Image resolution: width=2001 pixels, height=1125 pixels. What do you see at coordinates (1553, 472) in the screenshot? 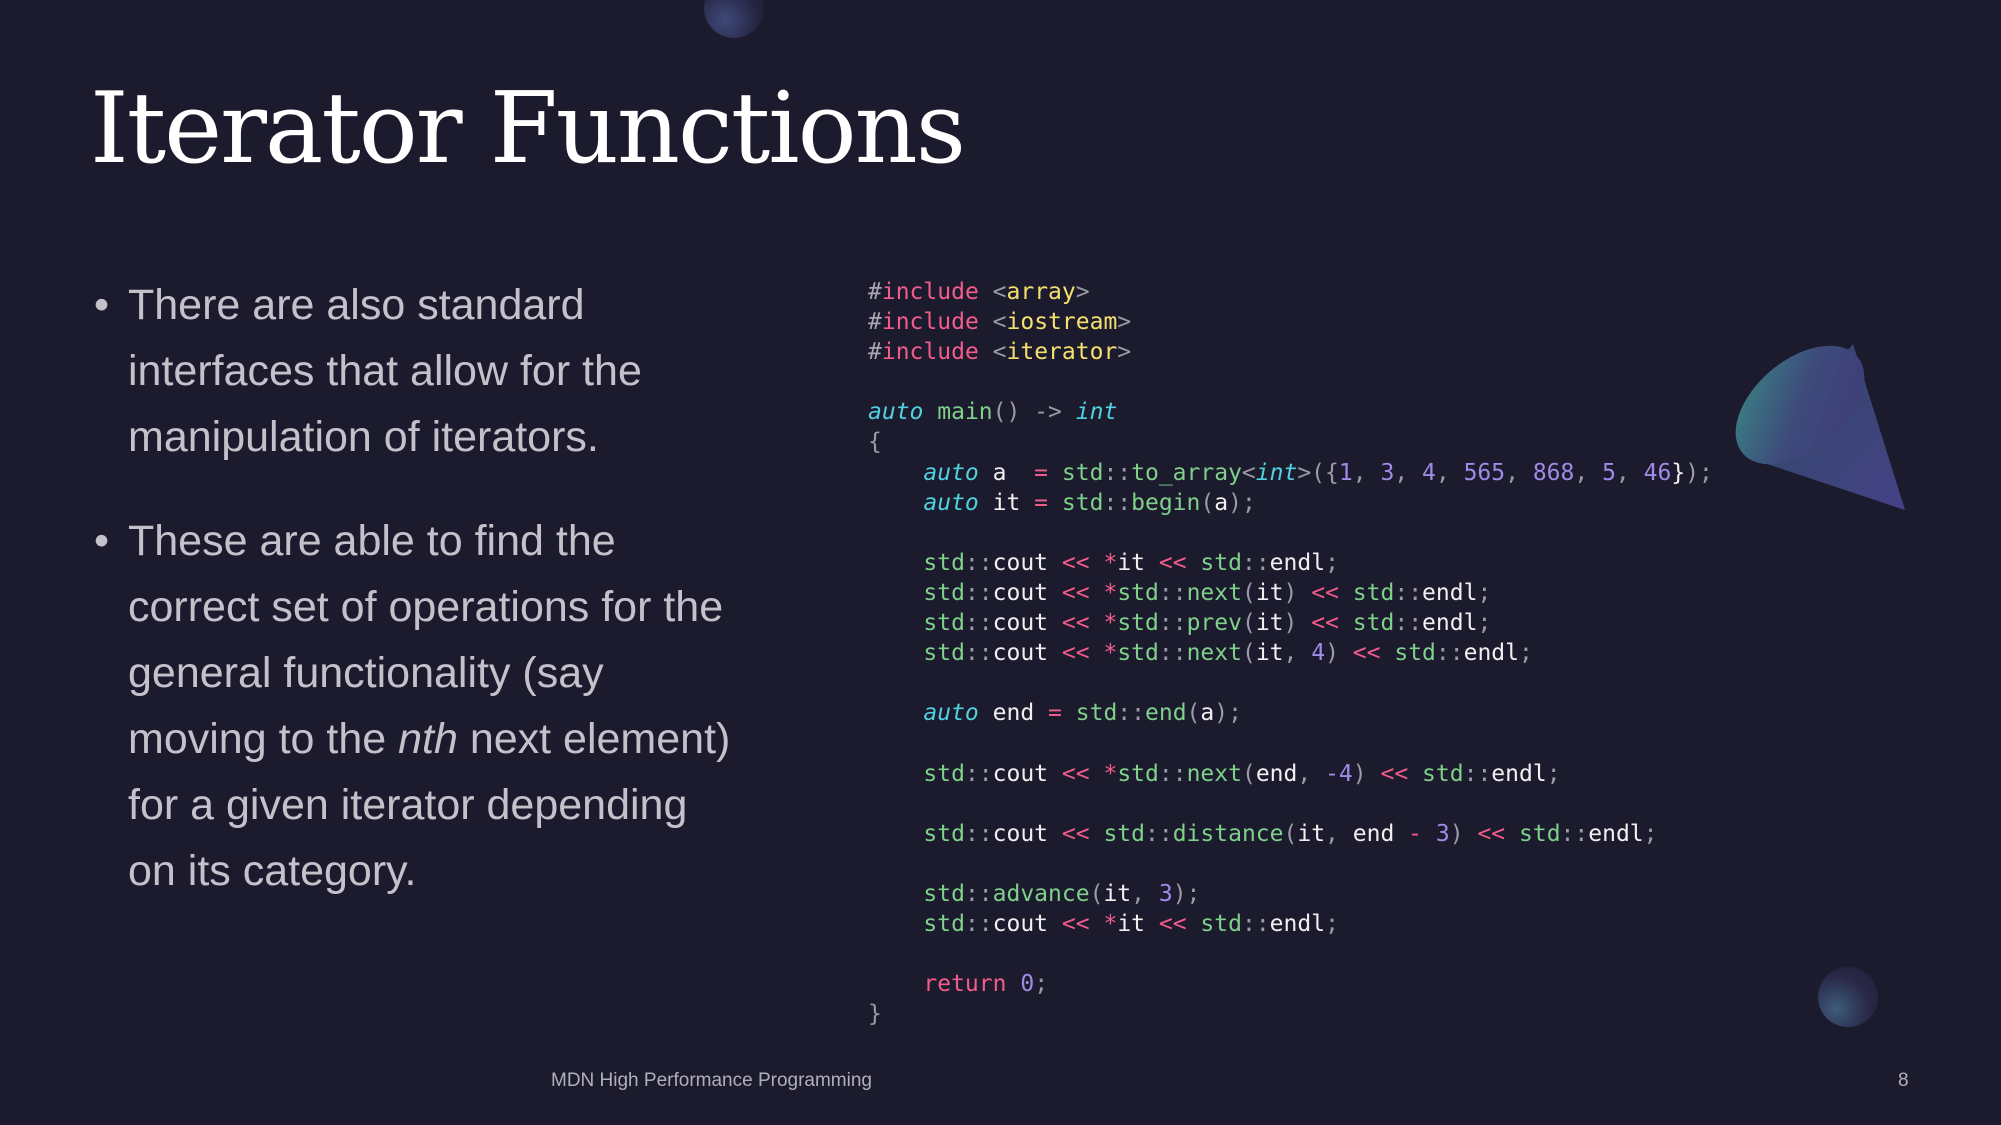
I see `code-token: 868` at bounding box center [1553, 472].